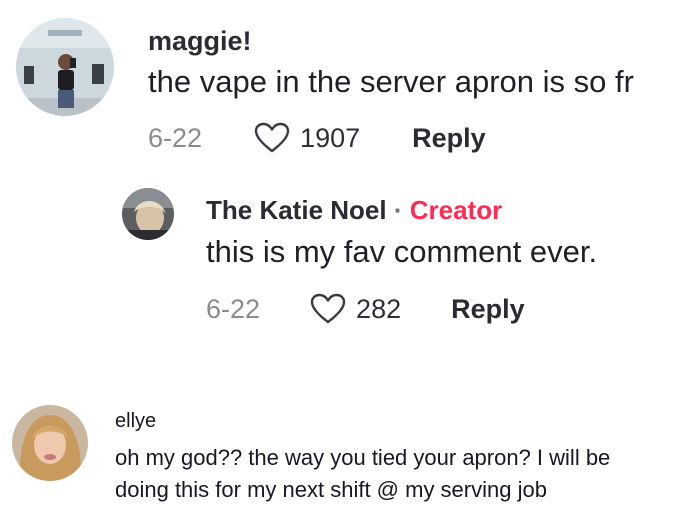 This screenshot has width=700, height=510. I want to click on username: The Katie Noel, so click(296, 210).